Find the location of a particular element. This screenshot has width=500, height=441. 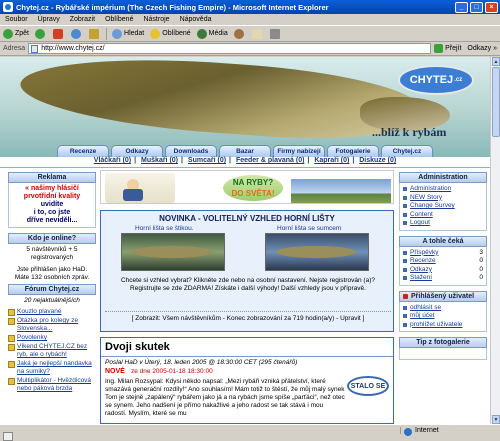

menu-edit: Úpravy is located at coordinates (49, 19).